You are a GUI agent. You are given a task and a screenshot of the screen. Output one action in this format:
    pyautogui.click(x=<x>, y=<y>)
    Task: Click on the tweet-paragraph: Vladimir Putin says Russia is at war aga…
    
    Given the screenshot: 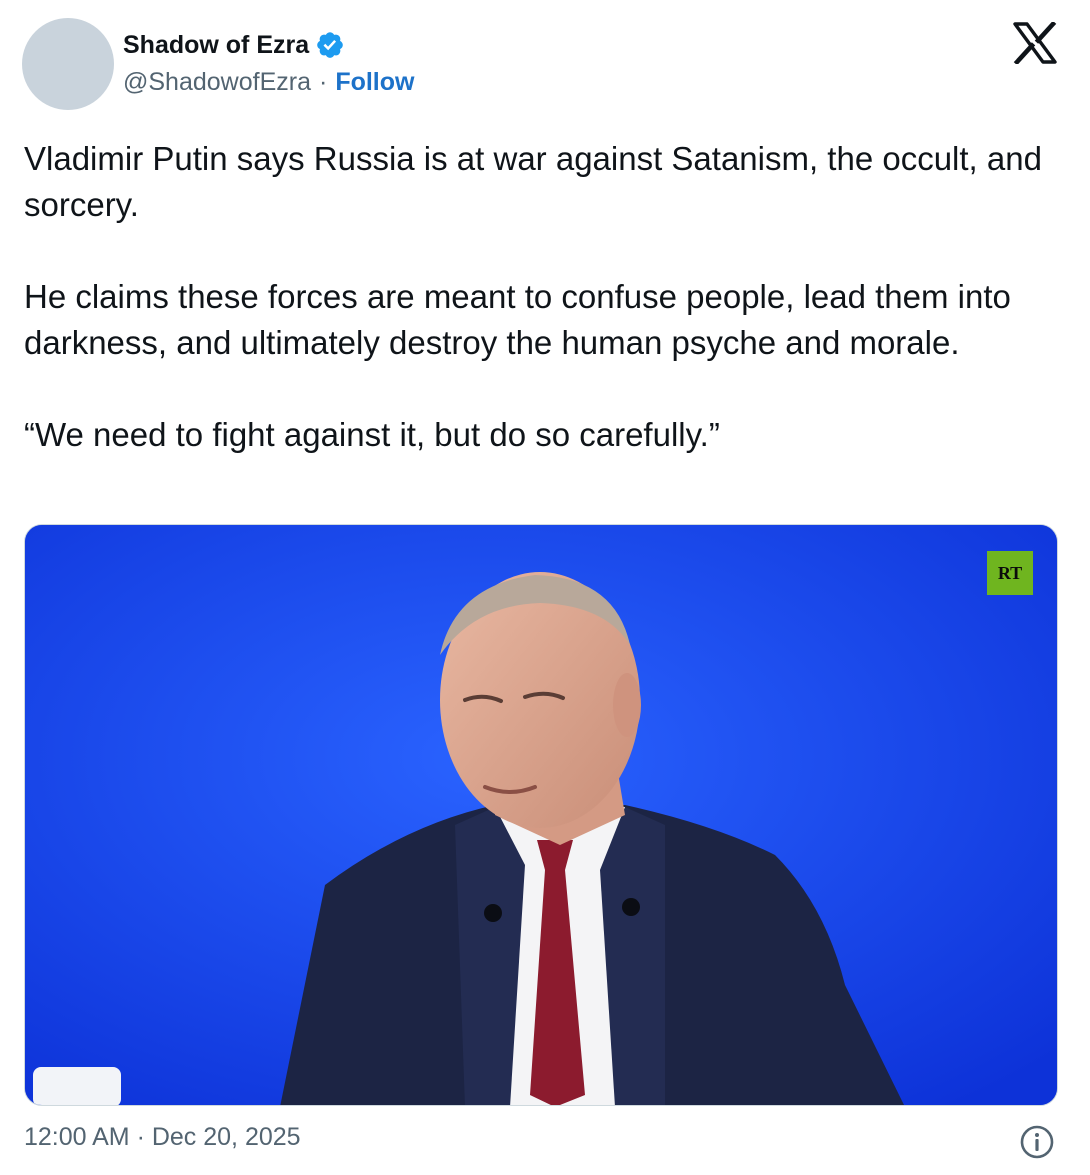 What is the action you would take?
    pyautogui.click(x=533, y=181)
    